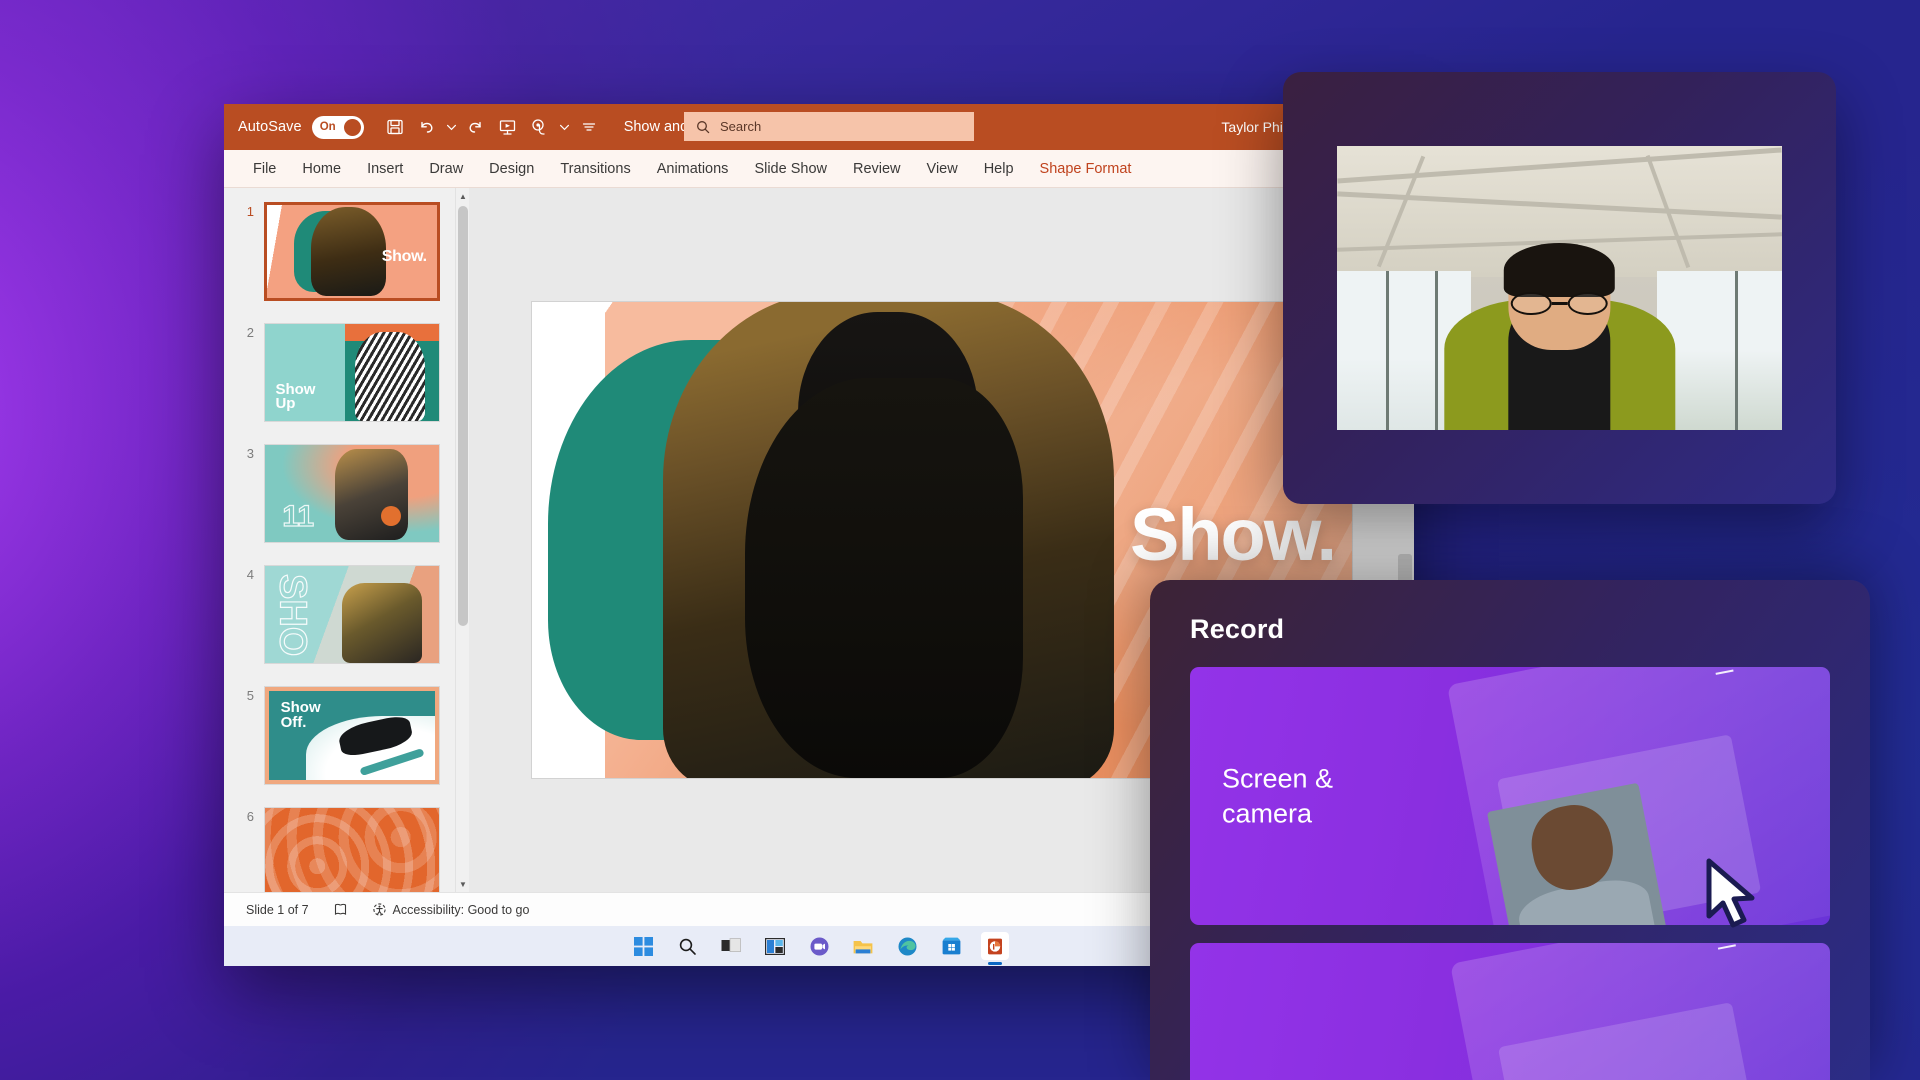 This screenshot has width=1920, height=1080. I want to click on language-icon, so click(340, 909).